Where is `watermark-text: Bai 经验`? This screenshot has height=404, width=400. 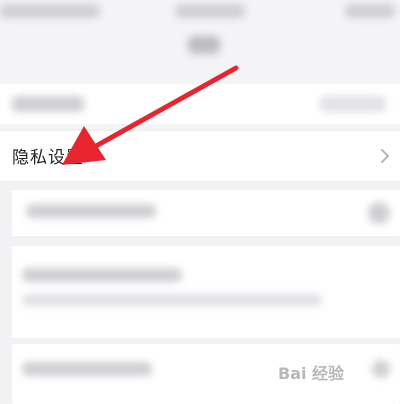 watermark-text: Bai 经验 is located at coordinates (311, 373).